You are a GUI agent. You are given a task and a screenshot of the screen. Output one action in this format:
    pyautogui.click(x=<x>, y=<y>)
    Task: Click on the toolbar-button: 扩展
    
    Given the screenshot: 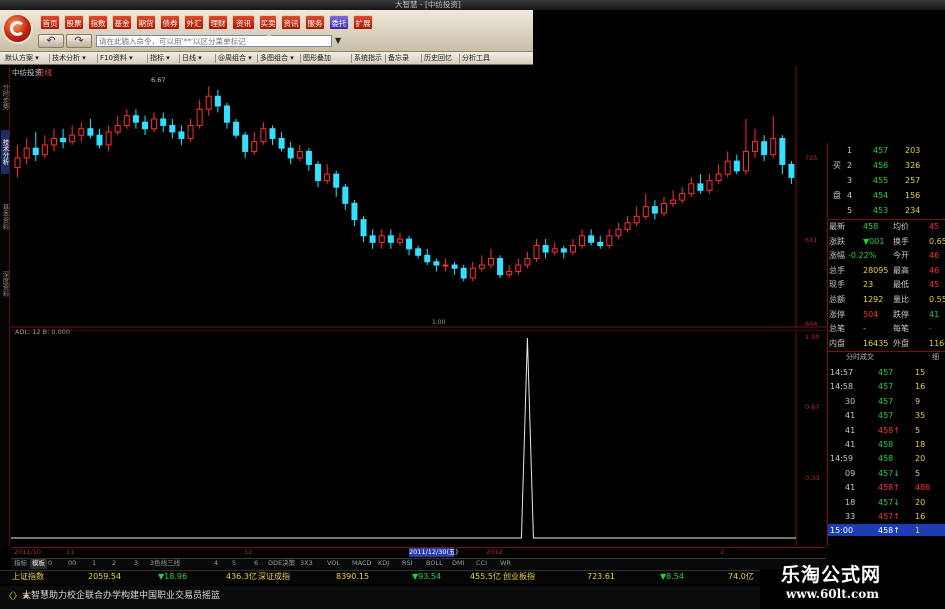 What is the action you would take?
    pyautogui.click(x=363, y=22)
    